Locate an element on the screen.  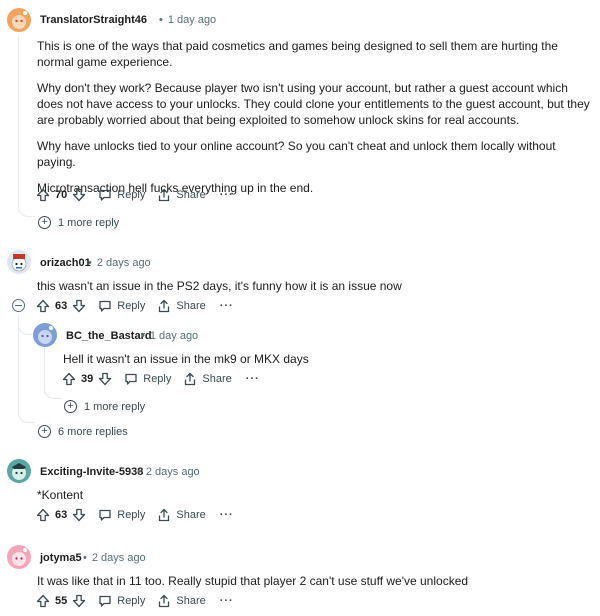
comment-actions: 55 Reply Share ··· is located at coordinates (135, 601).